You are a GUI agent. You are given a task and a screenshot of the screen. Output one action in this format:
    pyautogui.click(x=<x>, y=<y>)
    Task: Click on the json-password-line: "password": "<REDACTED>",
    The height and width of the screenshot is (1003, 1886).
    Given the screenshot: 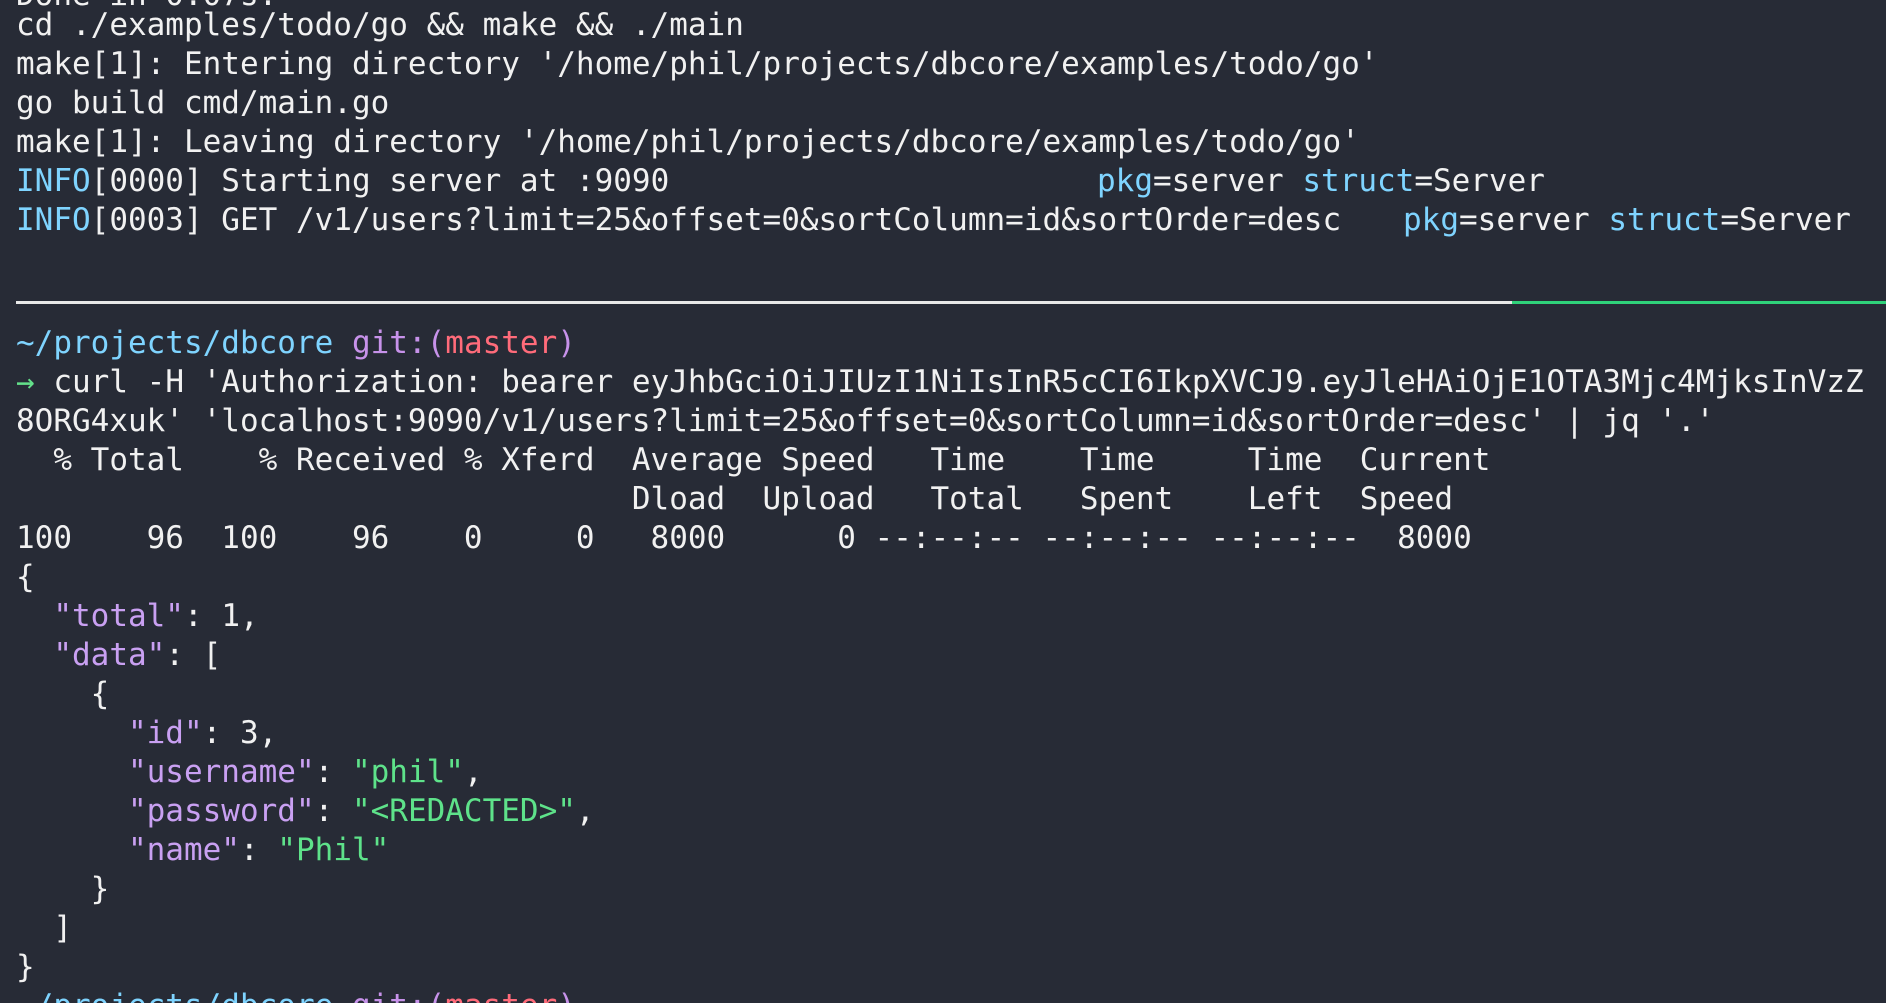 What is the action you would take?
    pyautogui.click(x=361, y=811)
    